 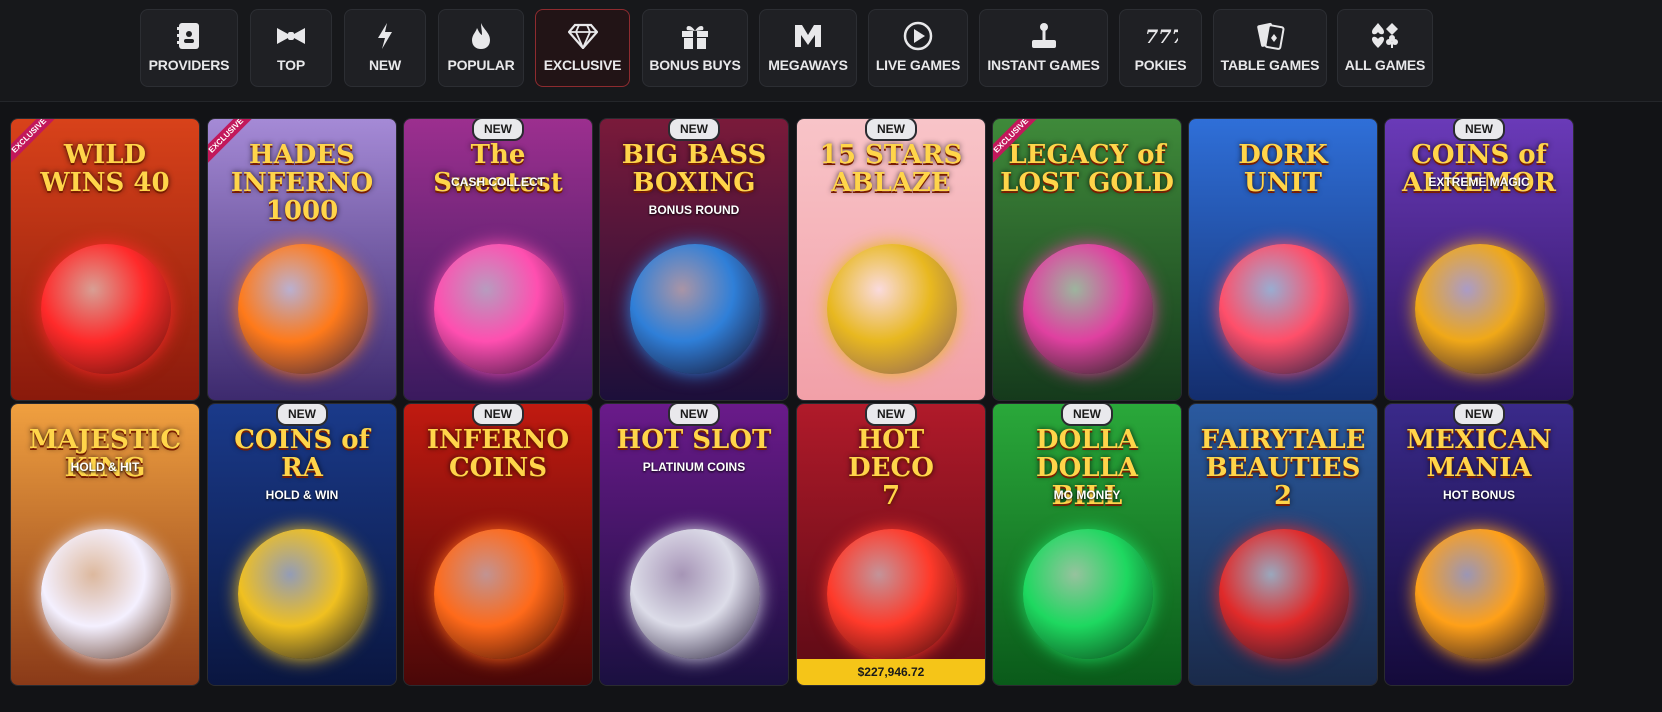 I want to click on category-megaways: MEGAWAYS, so click(x=808, y=48).